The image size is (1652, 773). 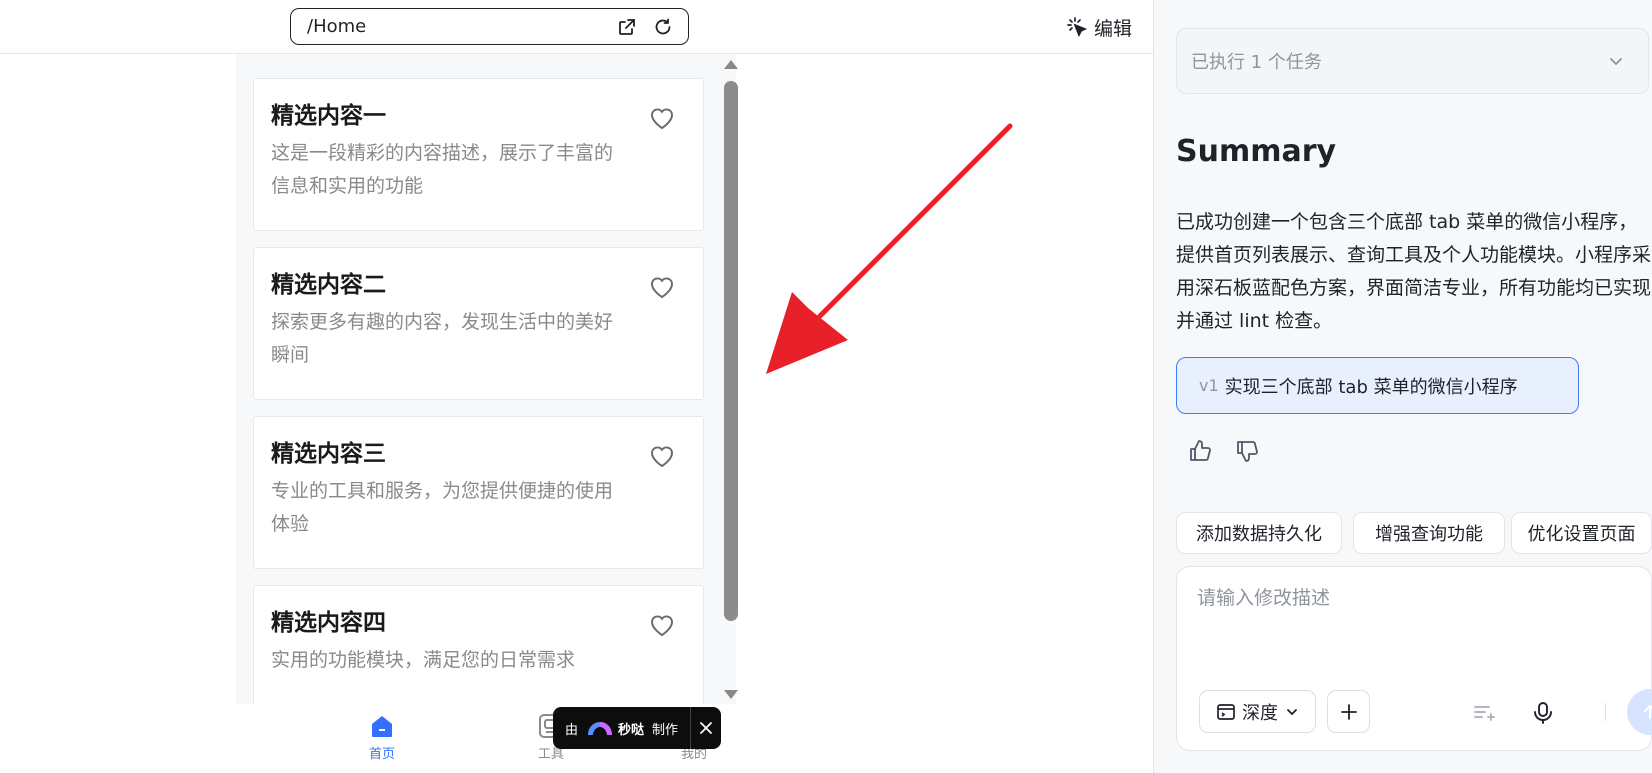 I want to click on url-text: /Home, so click(x=337, y=26).